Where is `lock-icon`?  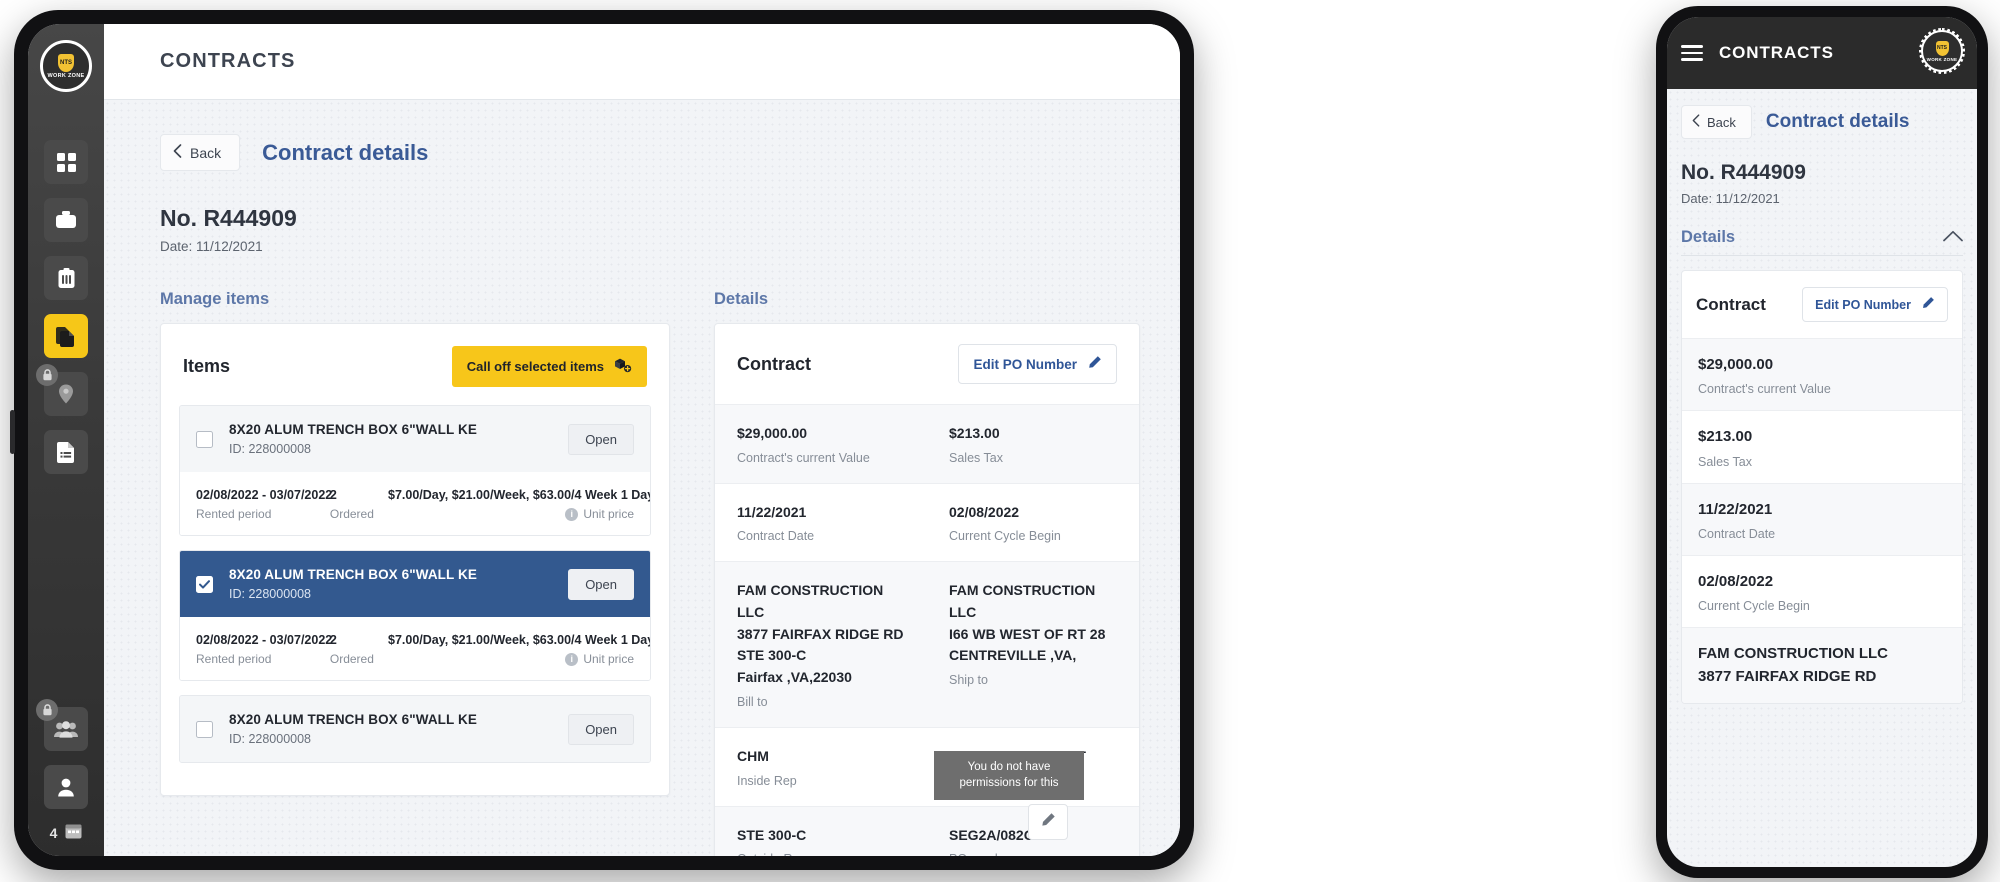
lock-icon is located at coordinates (47, 710).